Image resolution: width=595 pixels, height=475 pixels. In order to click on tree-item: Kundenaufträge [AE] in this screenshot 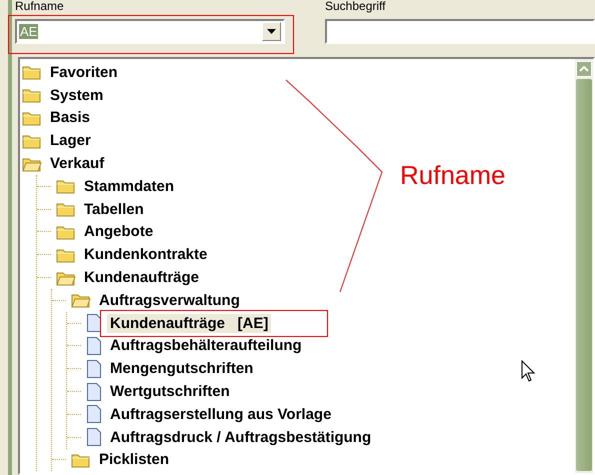, I will do `click(189, 323)`.